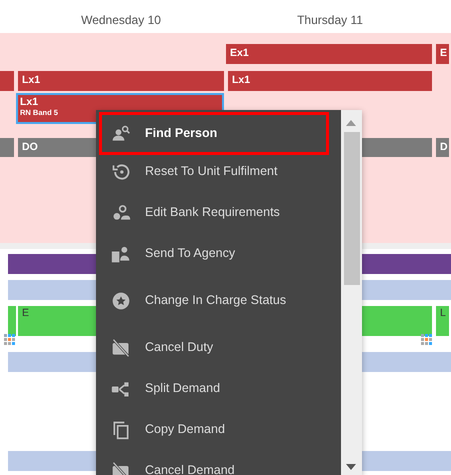  What do you see at coordinates (329, 54) in the screenshot?
I see `shift-bar: Ex1` at bounding box center [329, 54].